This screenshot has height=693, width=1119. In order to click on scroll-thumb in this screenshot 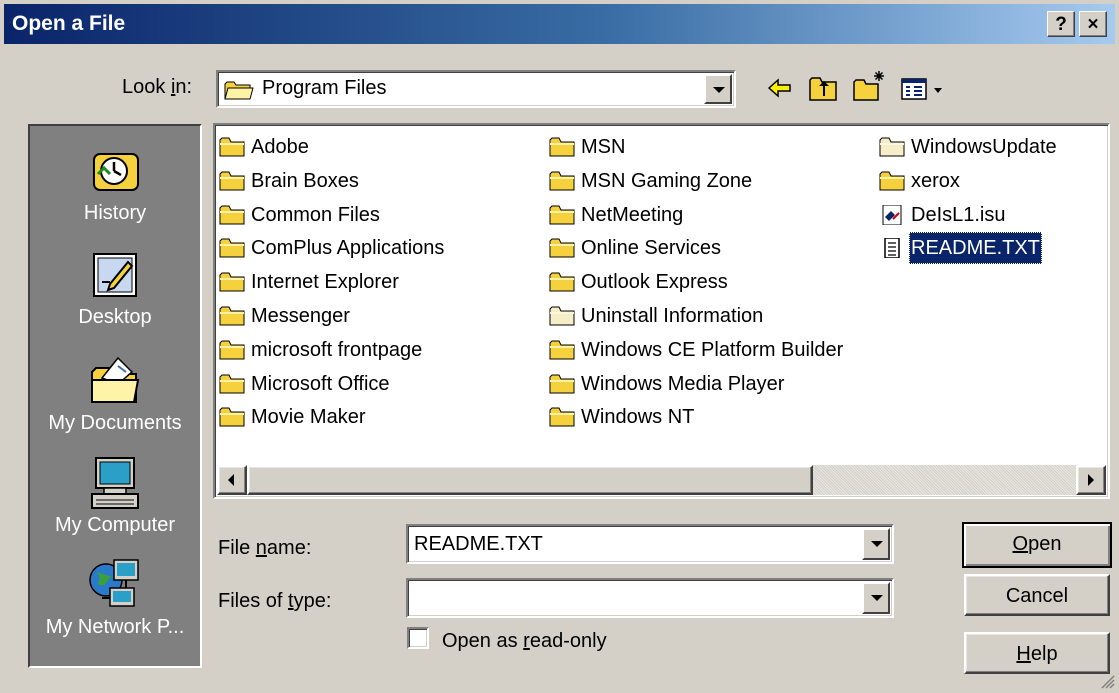, I will do `click(530, 480)`.